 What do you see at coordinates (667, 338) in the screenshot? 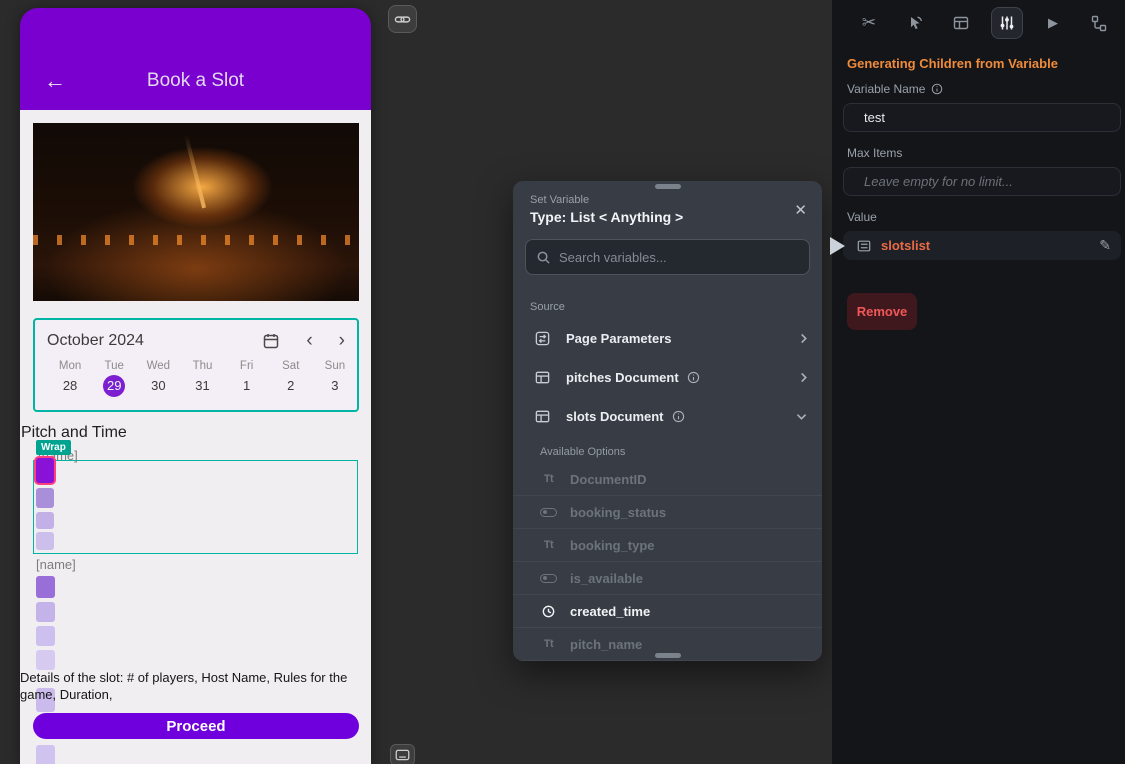
I see `source-row-page-parameters: Page Parameters` at bounding box center [667, 338].